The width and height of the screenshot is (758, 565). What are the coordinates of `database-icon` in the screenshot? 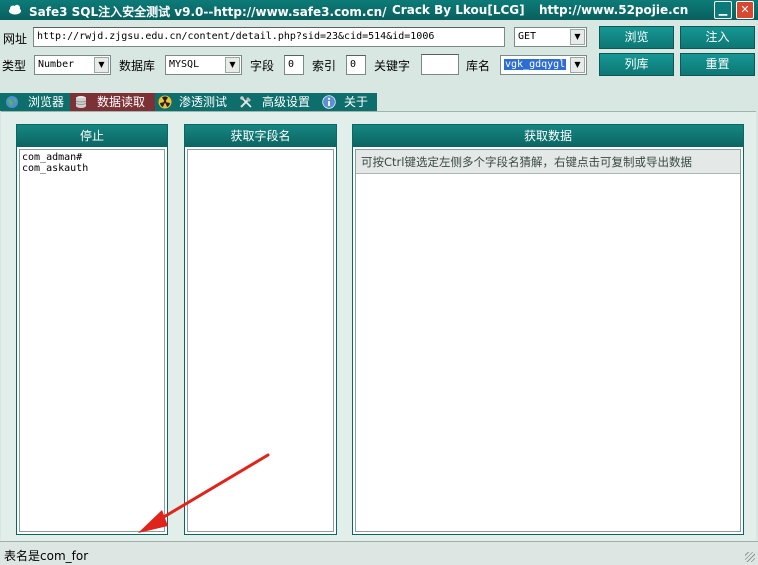 It's located at (81, 102).